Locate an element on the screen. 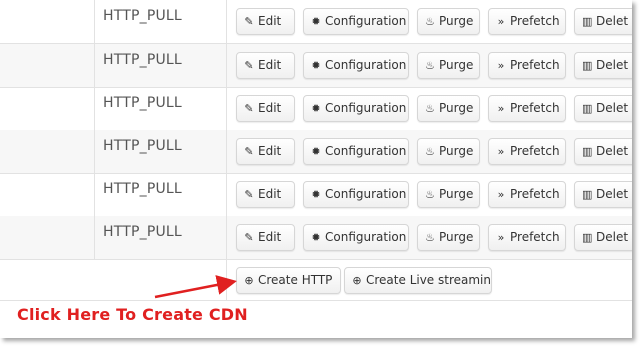  annotation-arrow is located at coordinates (195, 287).